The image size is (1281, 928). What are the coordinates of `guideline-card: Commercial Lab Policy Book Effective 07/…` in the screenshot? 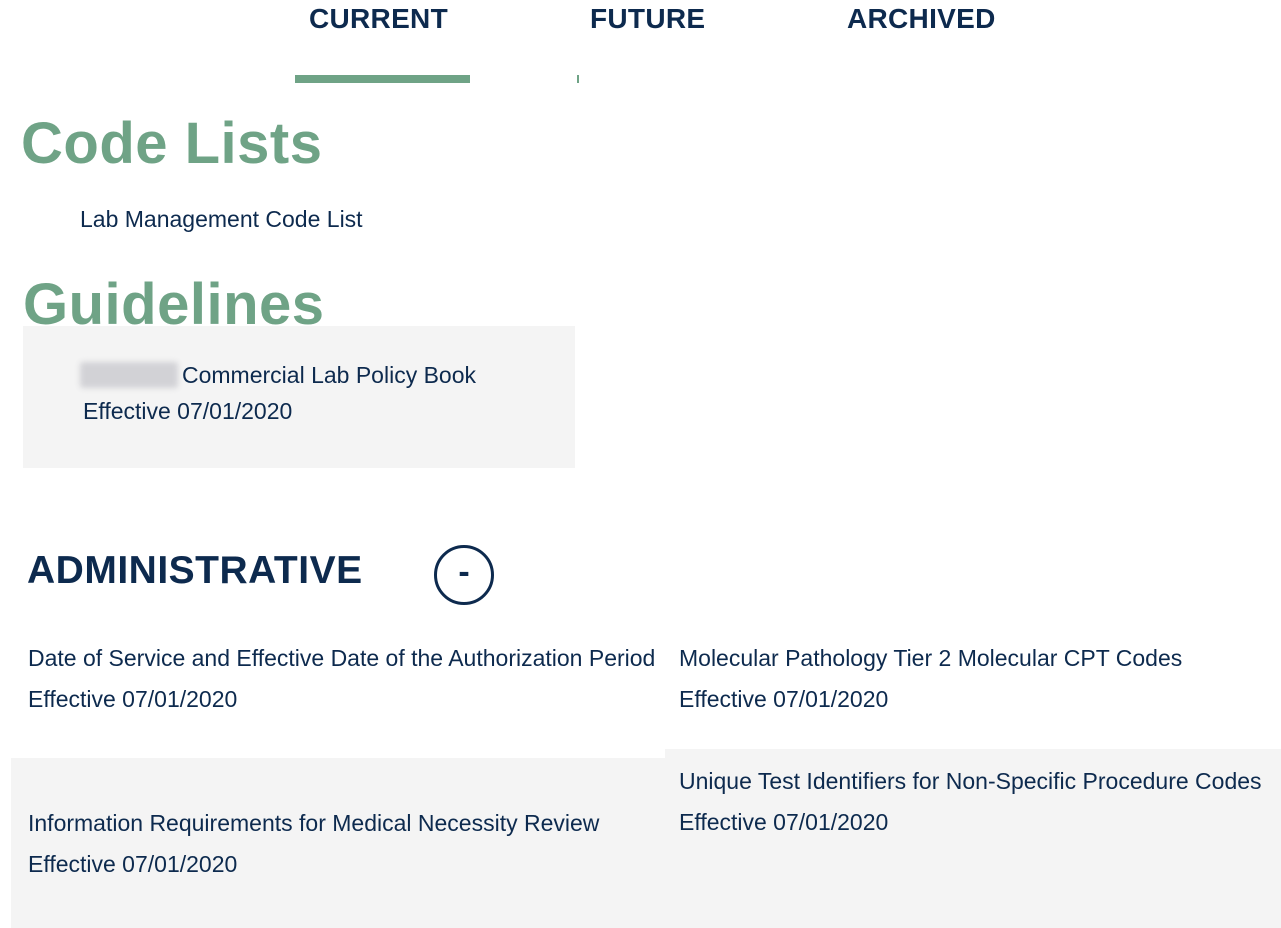 It's located at (299, 397).